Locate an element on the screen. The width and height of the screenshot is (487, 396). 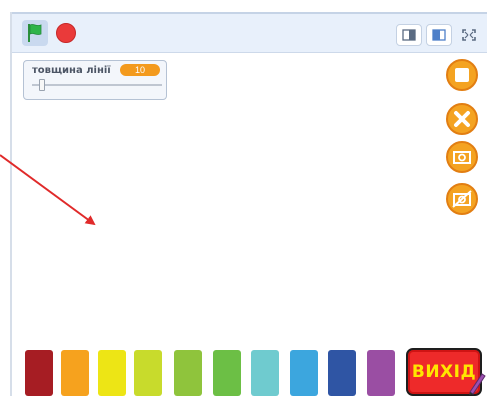
pencil-icon is located at coordinates (477, 384).